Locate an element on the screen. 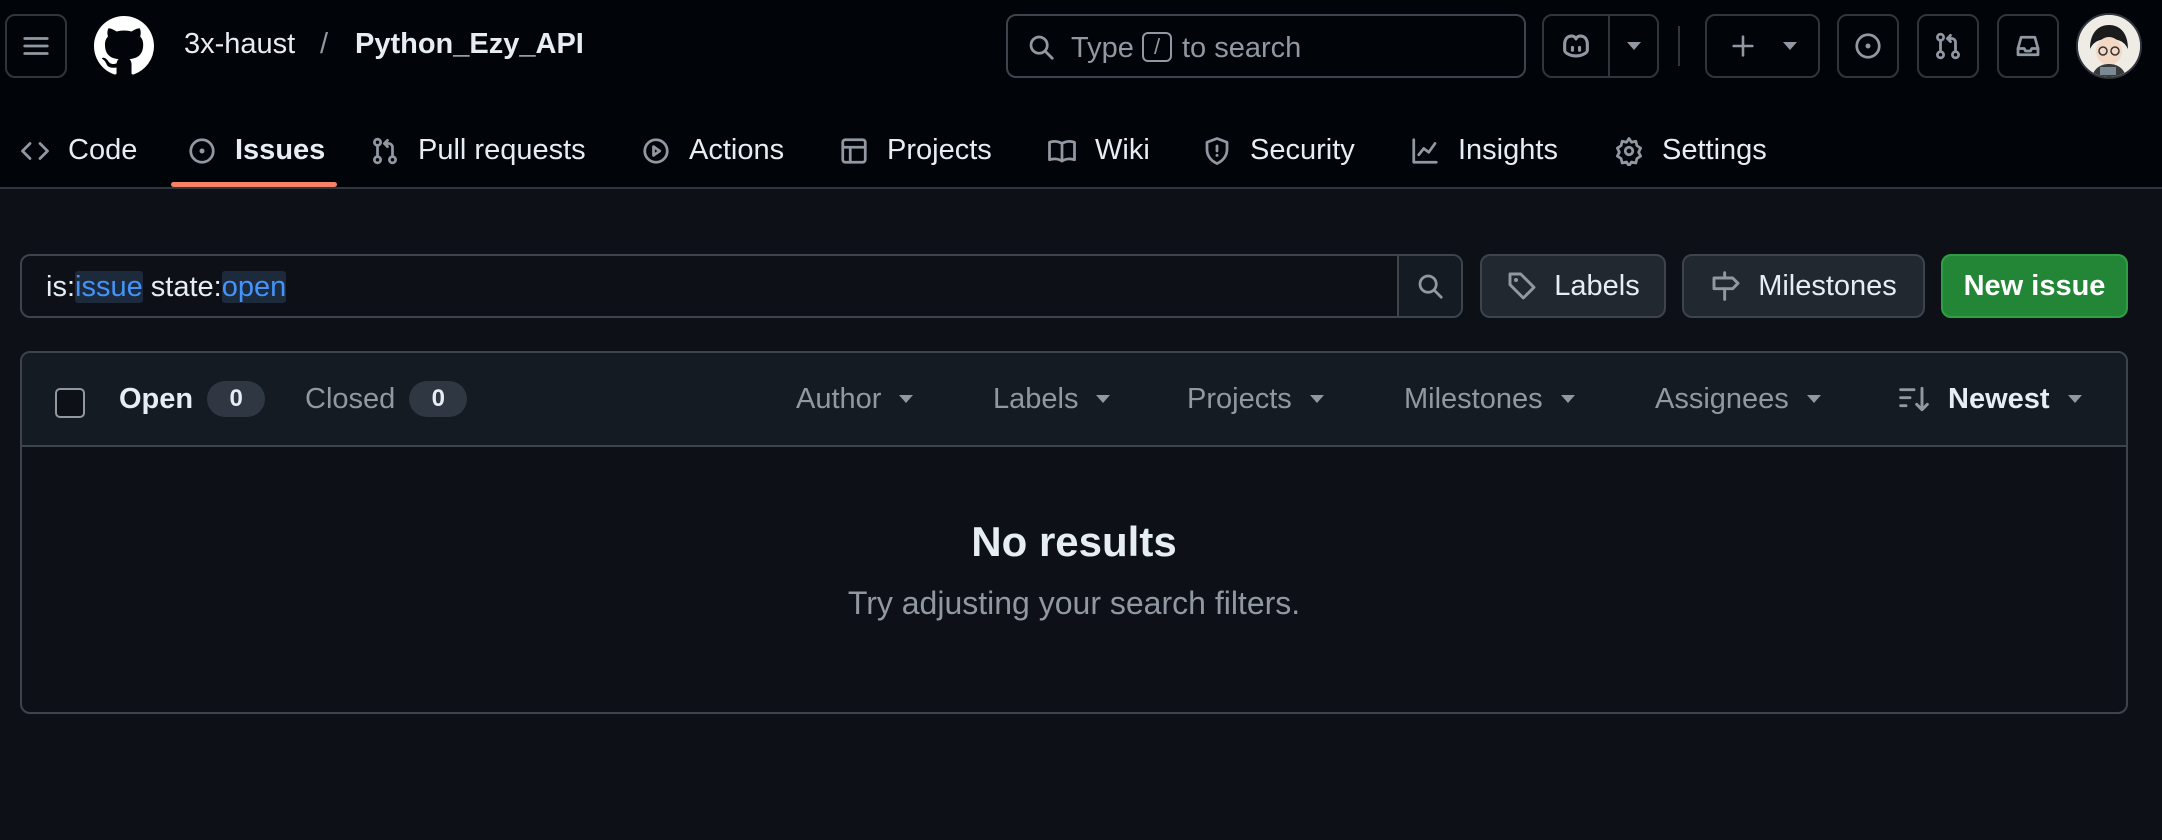  closed-count-badge: 0 is located at coordinates (438, 399).